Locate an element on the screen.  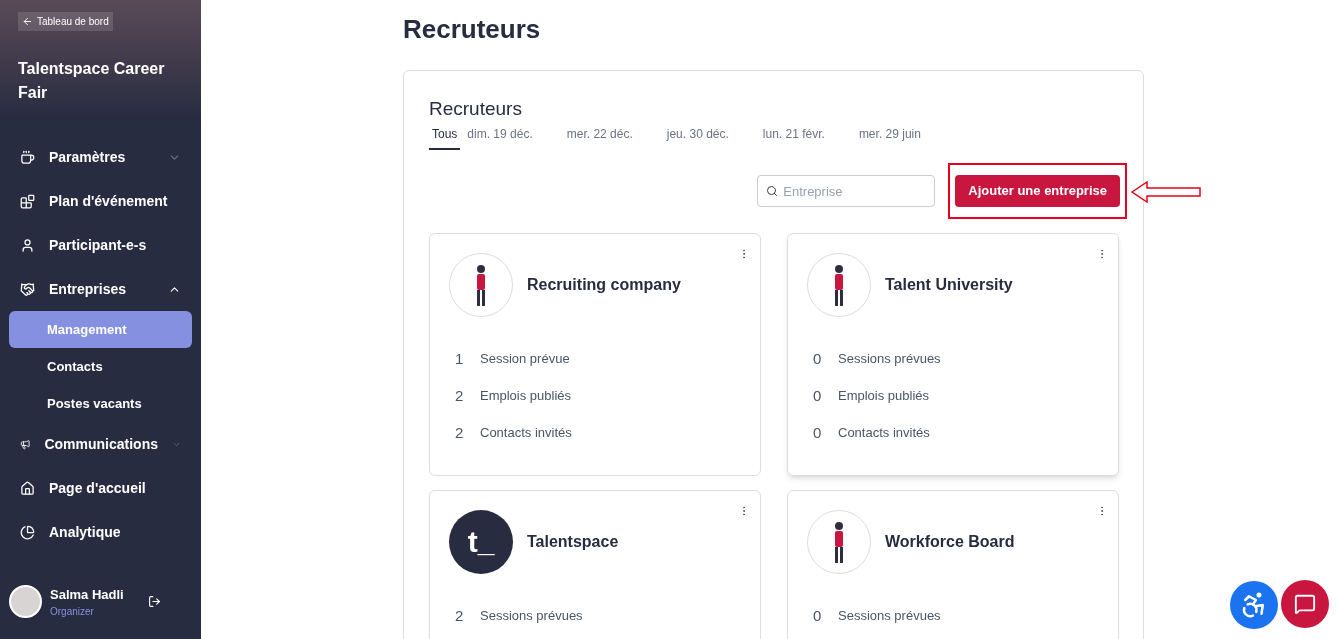
nav-item: Participant-e-s is located at coordinates (100, 245).